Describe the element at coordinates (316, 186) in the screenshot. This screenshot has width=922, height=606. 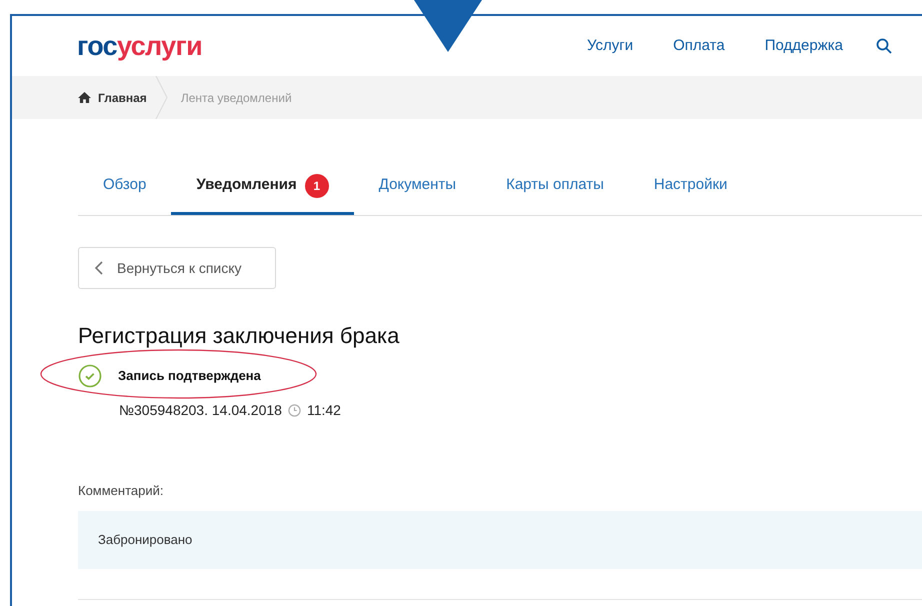
I see `count-badge: 1` at that location.